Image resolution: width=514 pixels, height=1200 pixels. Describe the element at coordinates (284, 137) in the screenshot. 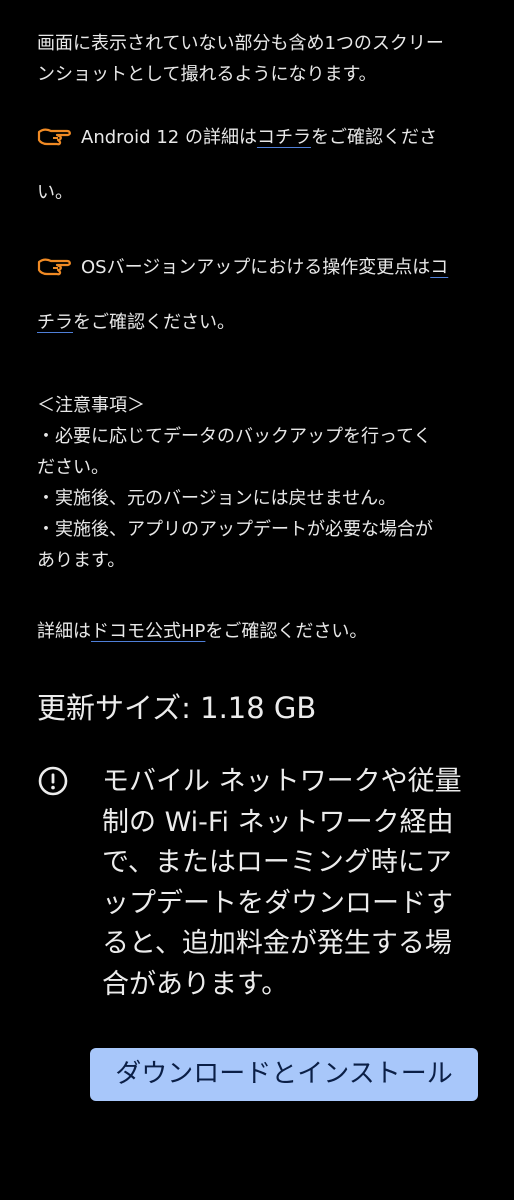

I see `android12-link: コチラ` at that location.